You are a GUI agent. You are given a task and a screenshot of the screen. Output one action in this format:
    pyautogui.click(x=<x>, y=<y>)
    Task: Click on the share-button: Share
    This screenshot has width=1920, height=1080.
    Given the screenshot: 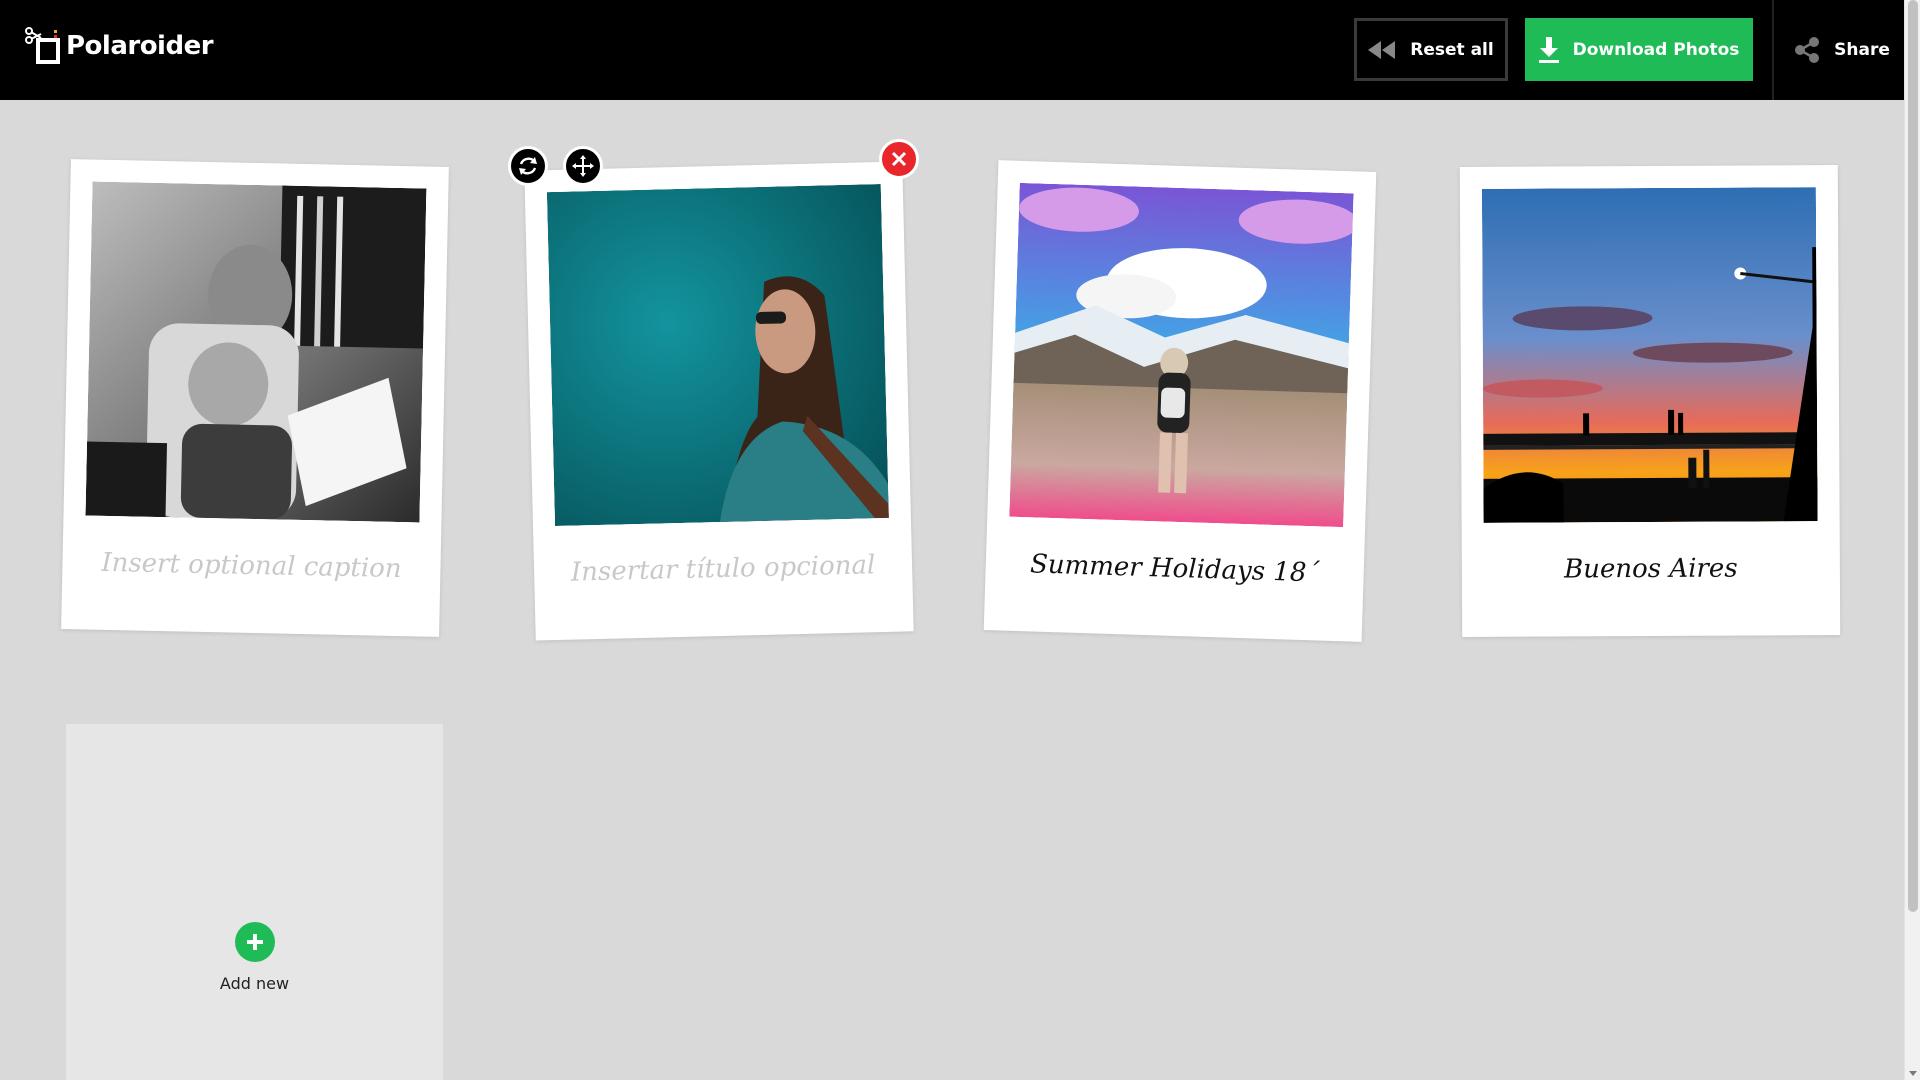 What is the action you would take?
    pyautogui.click(x=1842, y=49)
    